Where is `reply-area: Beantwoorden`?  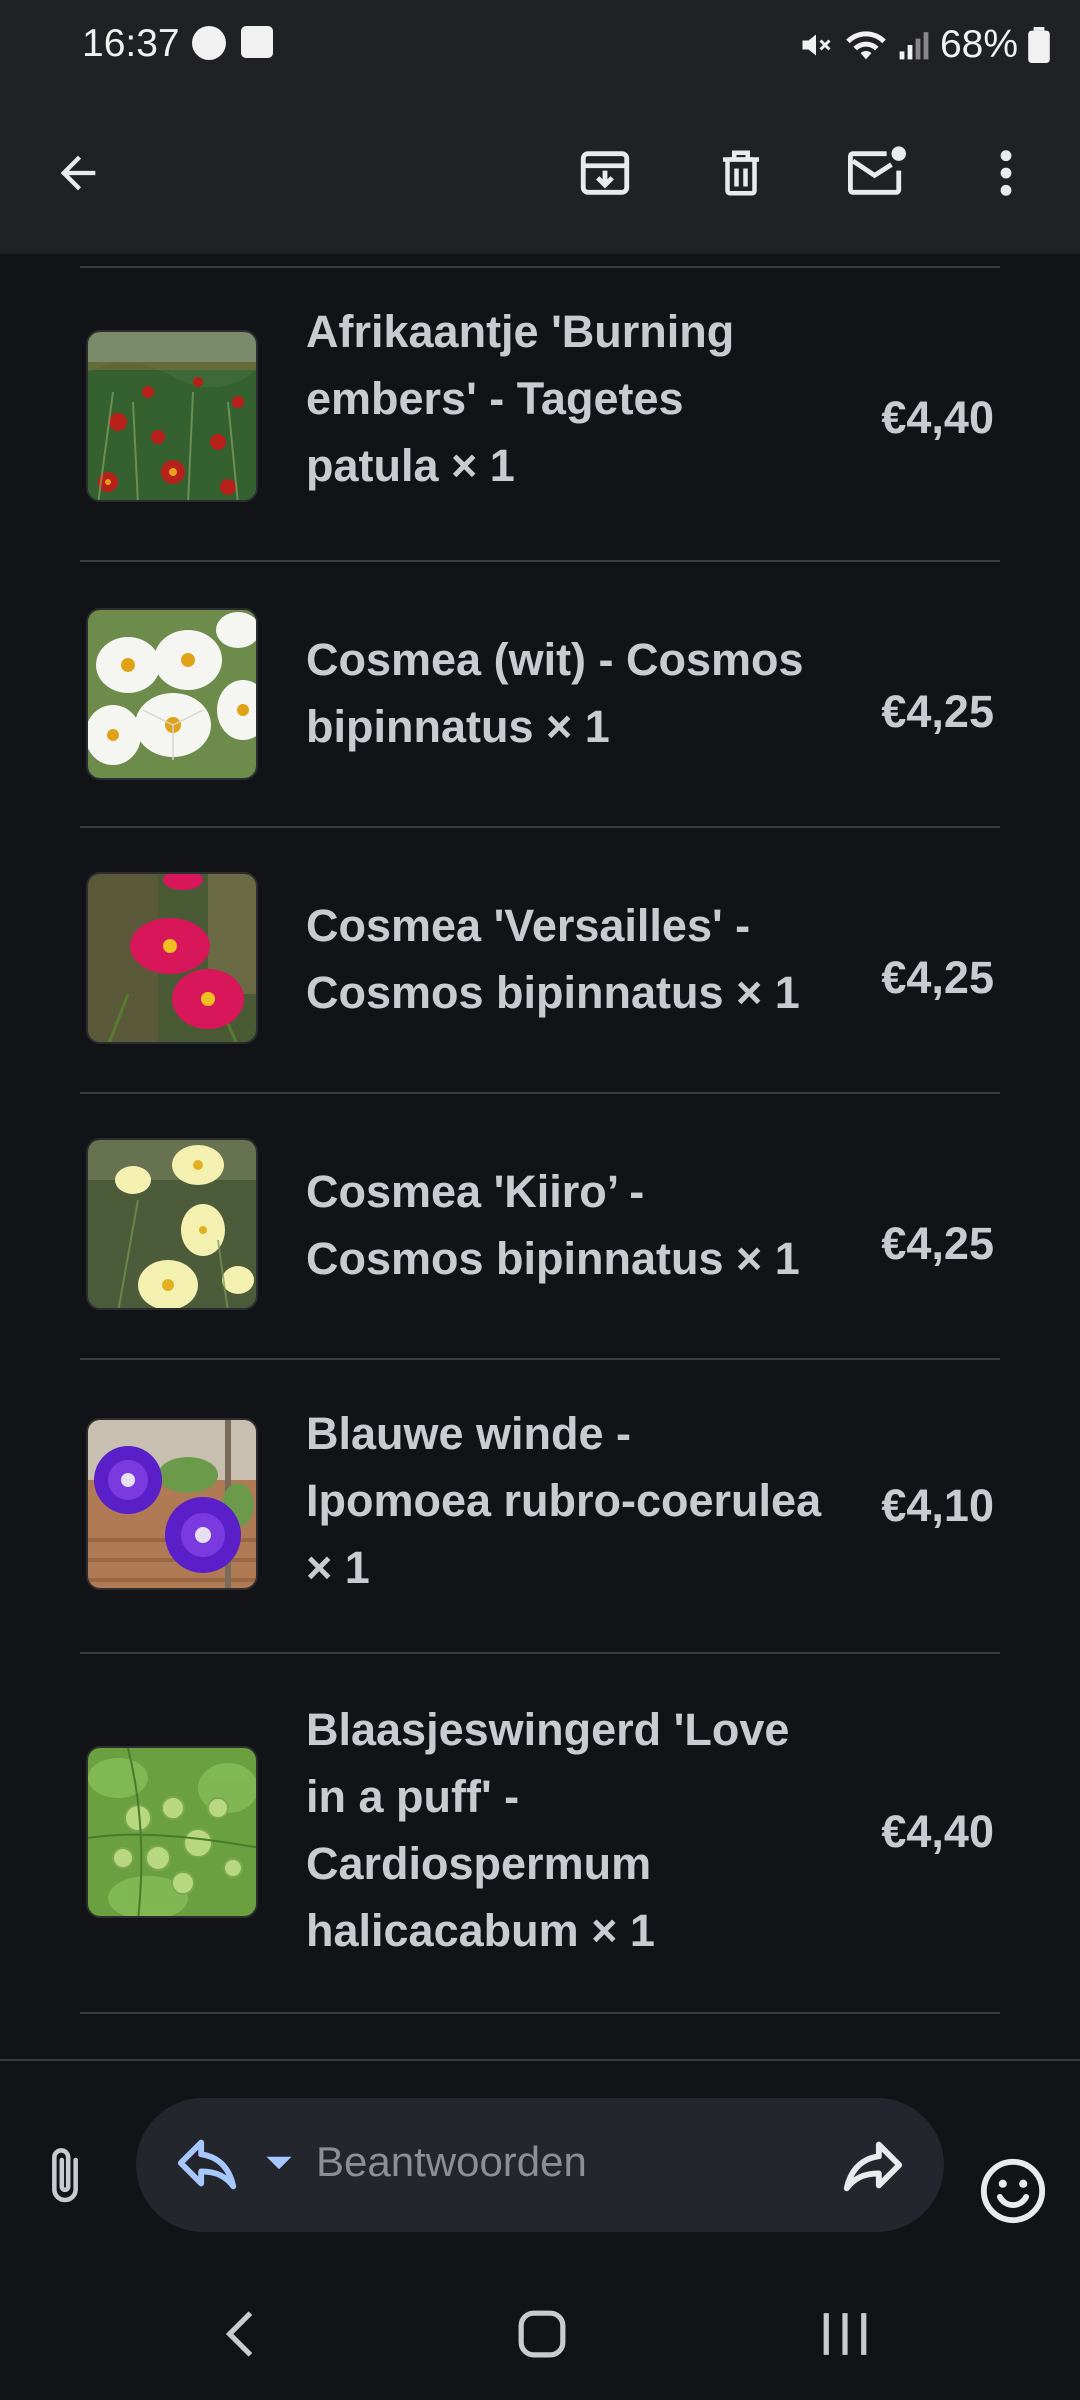
reply-area: Beantwoorden is located at coordinates (540, 2164).